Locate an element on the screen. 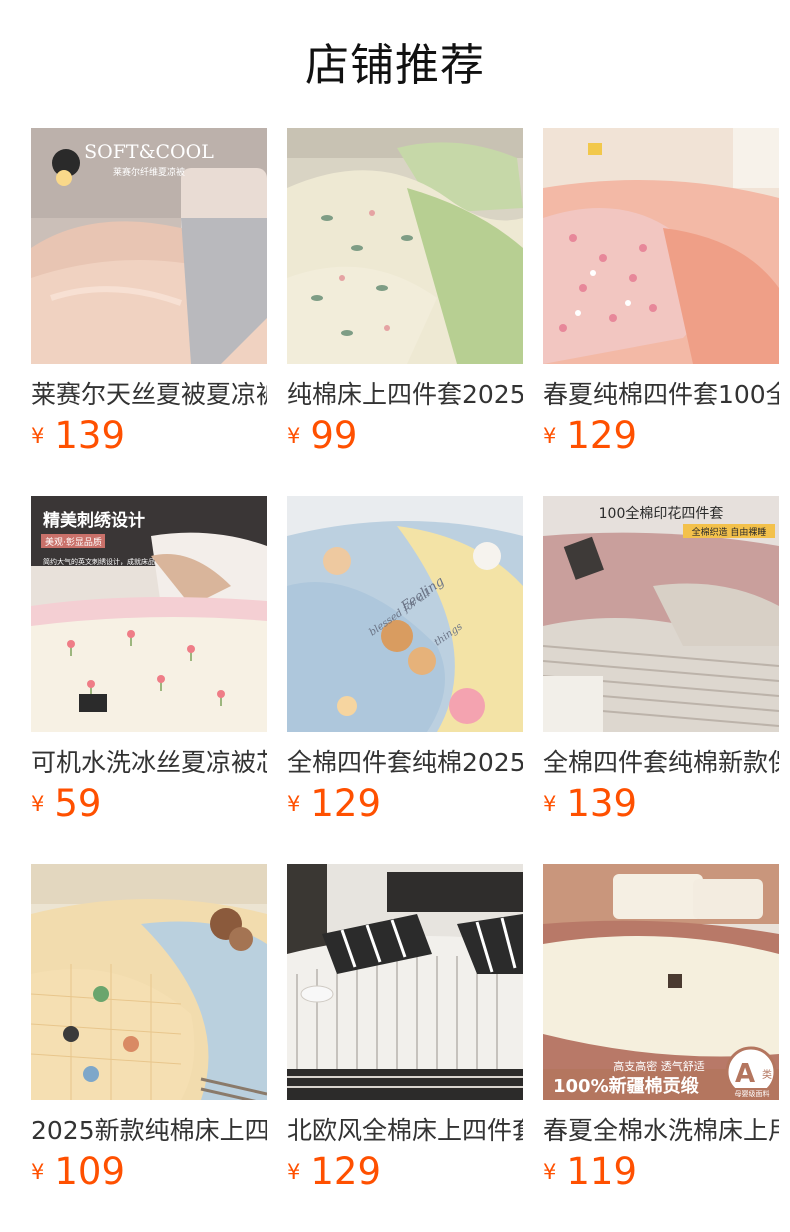 The image size is (790, 1232). product-name: 春夏纯棉四件套100全棉 is located at coordinates (661, 395).